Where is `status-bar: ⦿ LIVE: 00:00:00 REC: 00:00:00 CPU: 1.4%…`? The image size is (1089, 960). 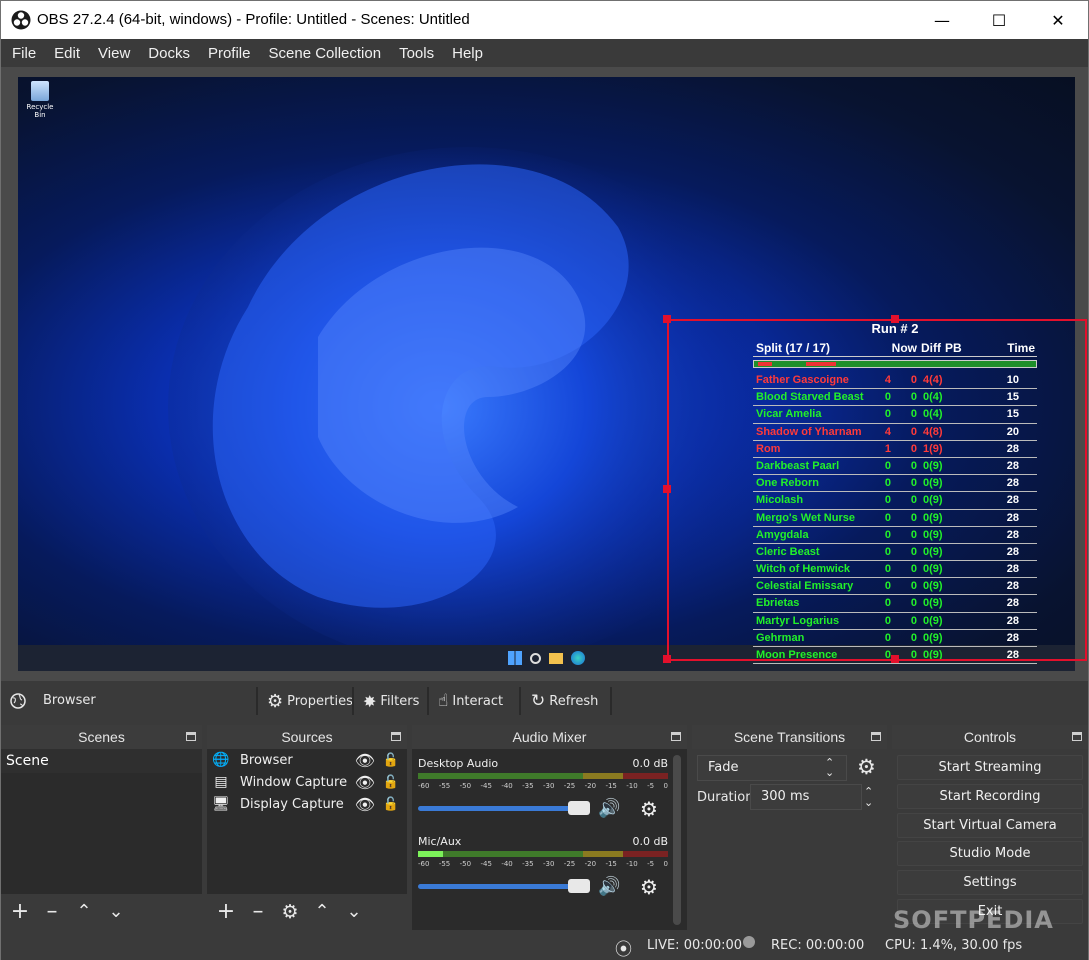
status-bar: ⦿ LIVE: 00:00:00 REC: 00:00:00 CPU: 1.4%… is located at coordinates (544, 945).